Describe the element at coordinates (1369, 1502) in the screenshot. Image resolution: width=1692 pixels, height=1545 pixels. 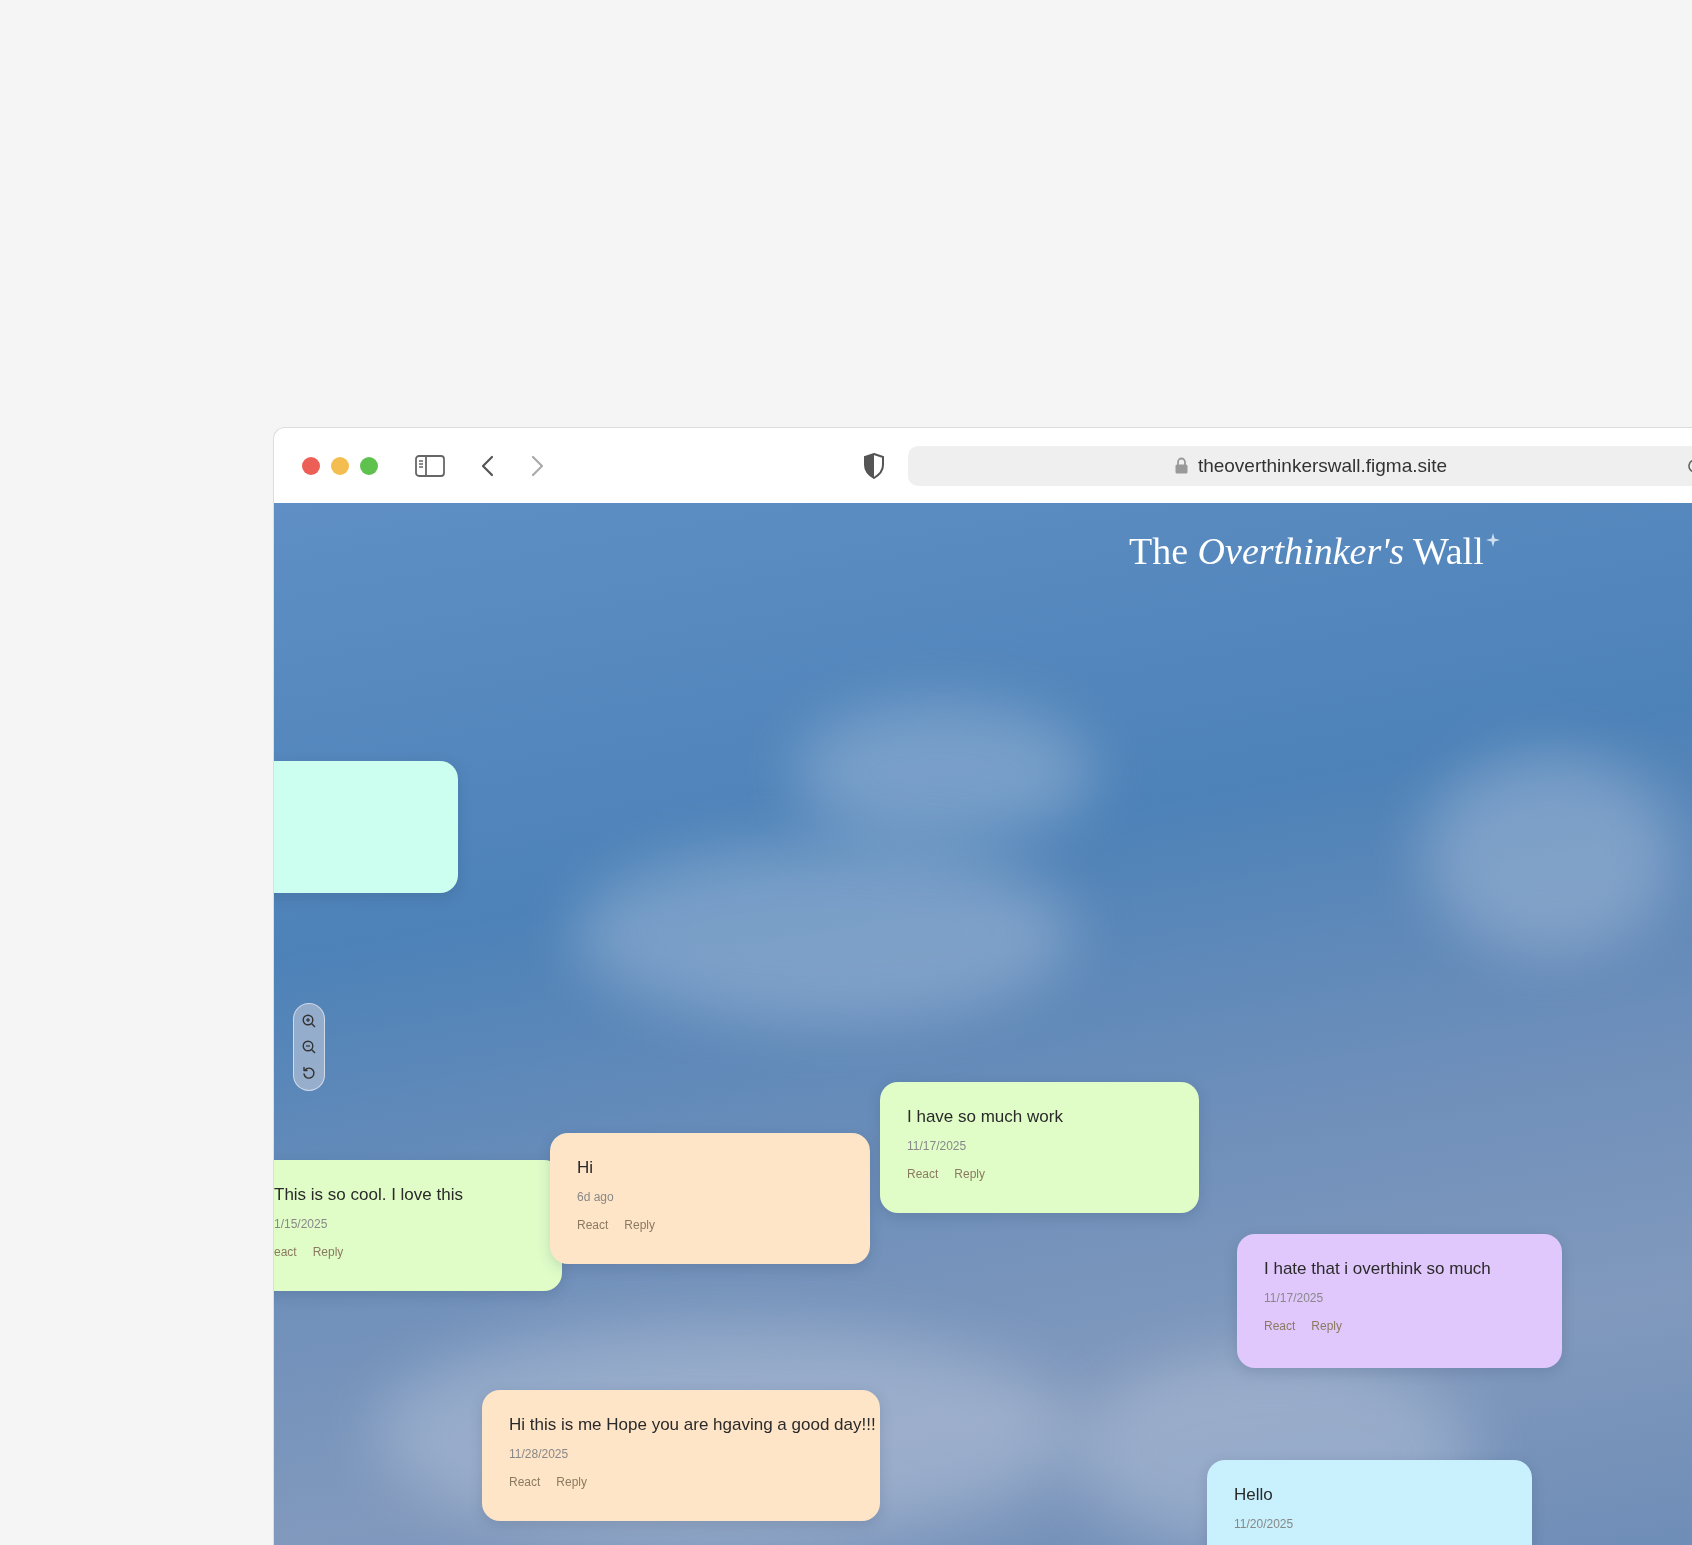
I see `sticky-note: Hello 11/20/2025` at that location.